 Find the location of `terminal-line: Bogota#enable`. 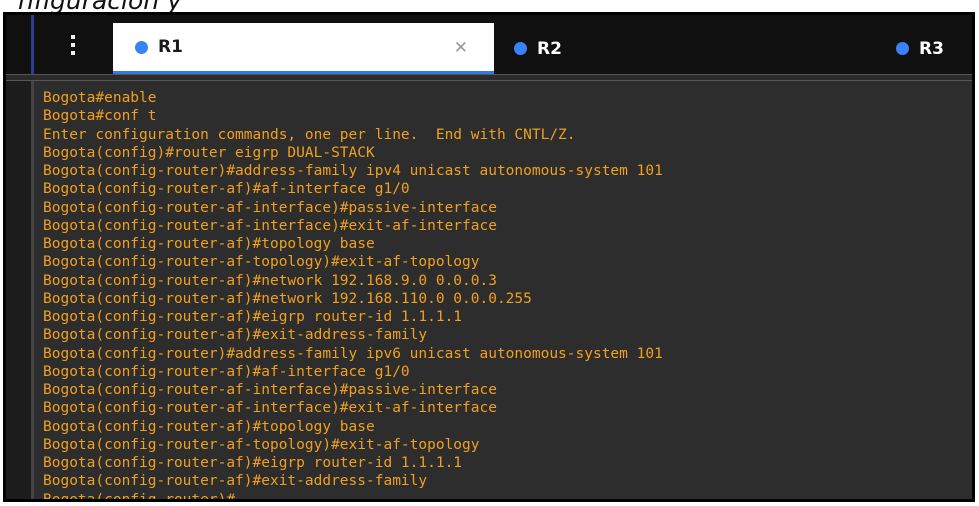

terminal-line: Bogota#enable is located at coordinates (100, 98).